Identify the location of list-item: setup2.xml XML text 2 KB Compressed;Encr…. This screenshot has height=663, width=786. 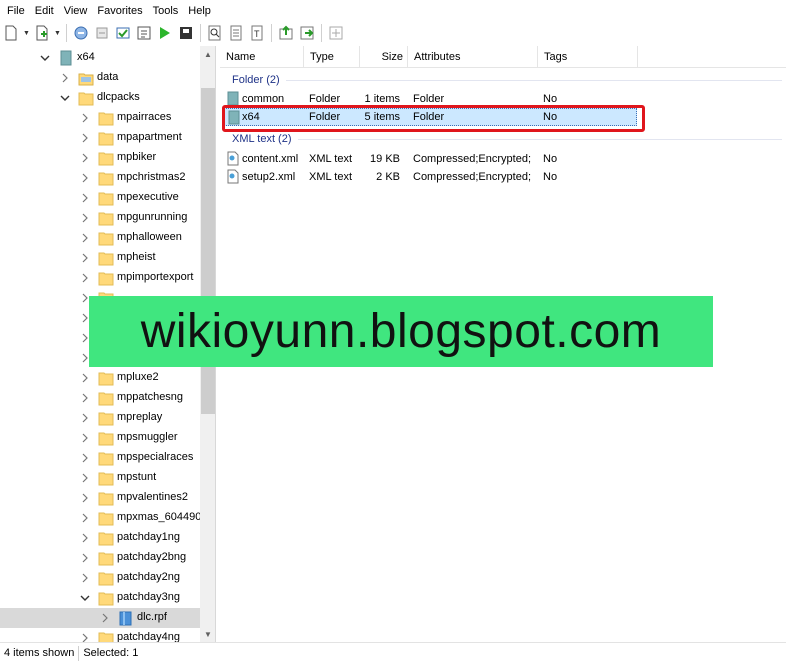
(430, 177).